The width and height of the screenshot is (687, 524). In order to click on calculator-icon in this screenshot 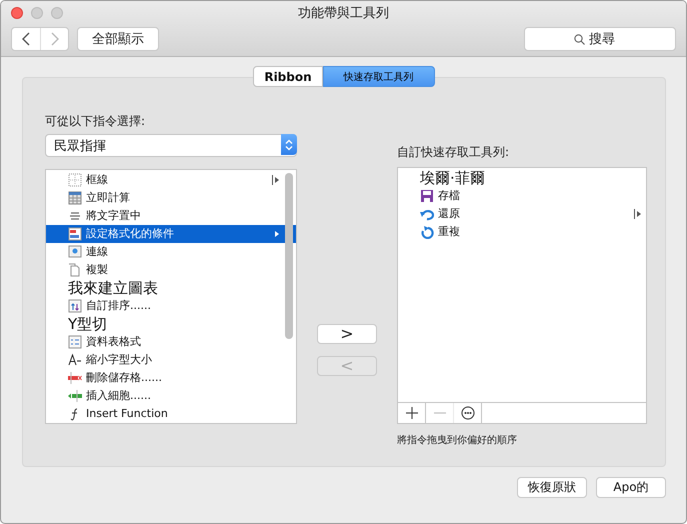, I will do `click(75, 198)`.